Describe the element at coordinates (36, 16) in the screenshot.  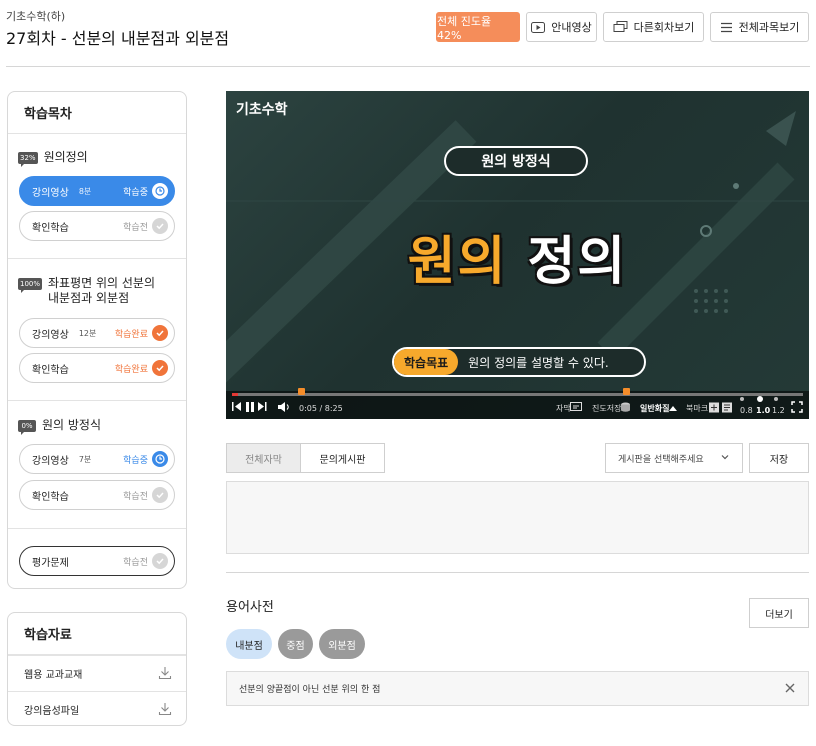
I see `breadcrumb: 기초수학(하)` at that location.